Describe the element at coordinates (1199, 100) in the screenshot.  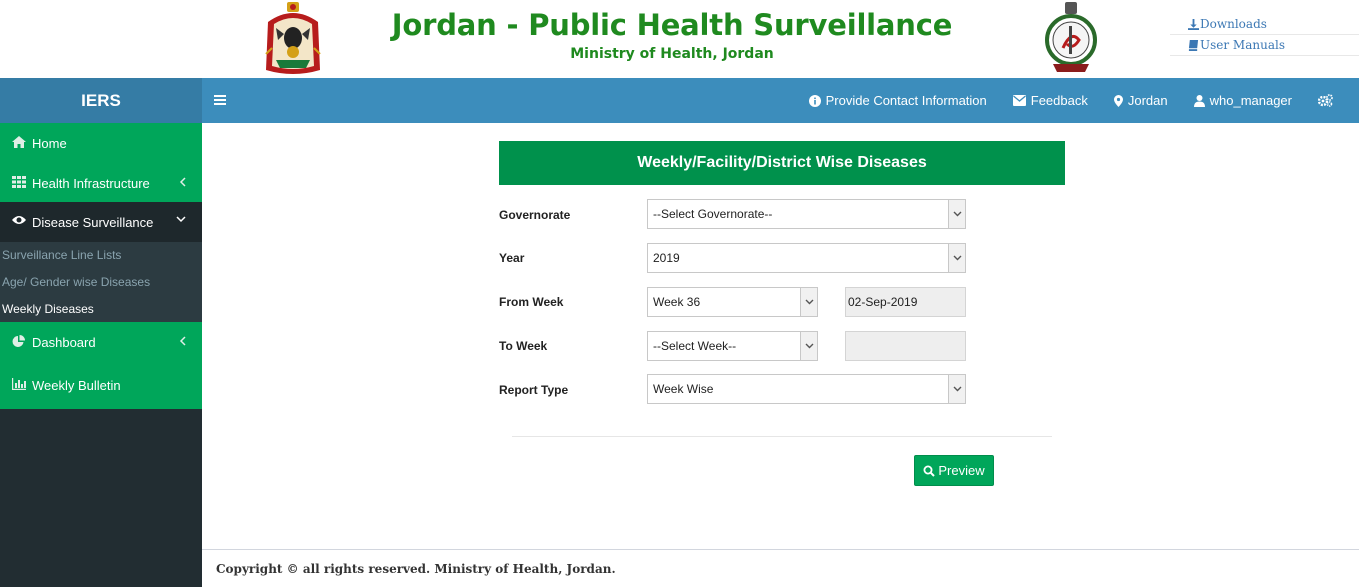
I see `user-icon` at that location.